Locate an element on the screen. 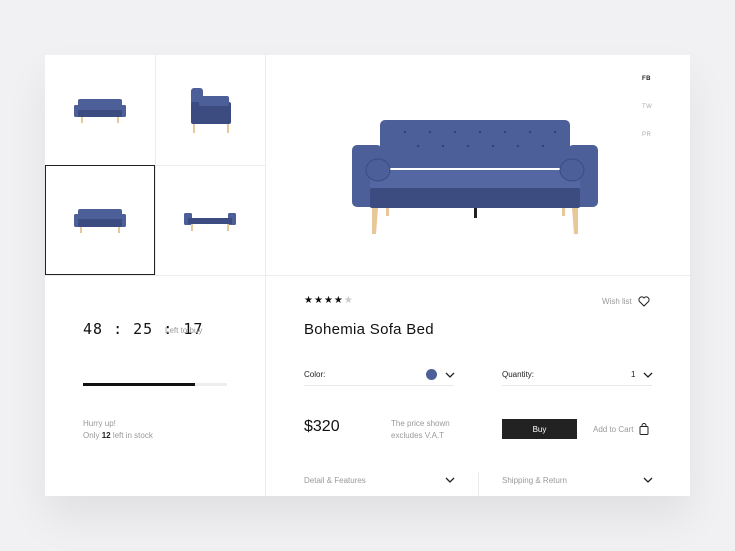 Image resolution: width=735 pixels, height=551 pixels. sofa-side-thumb-image is located at coordinates (211, 110).